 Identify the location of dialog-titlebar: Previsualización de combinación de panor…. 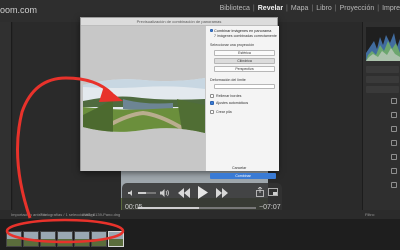
(179, 22).